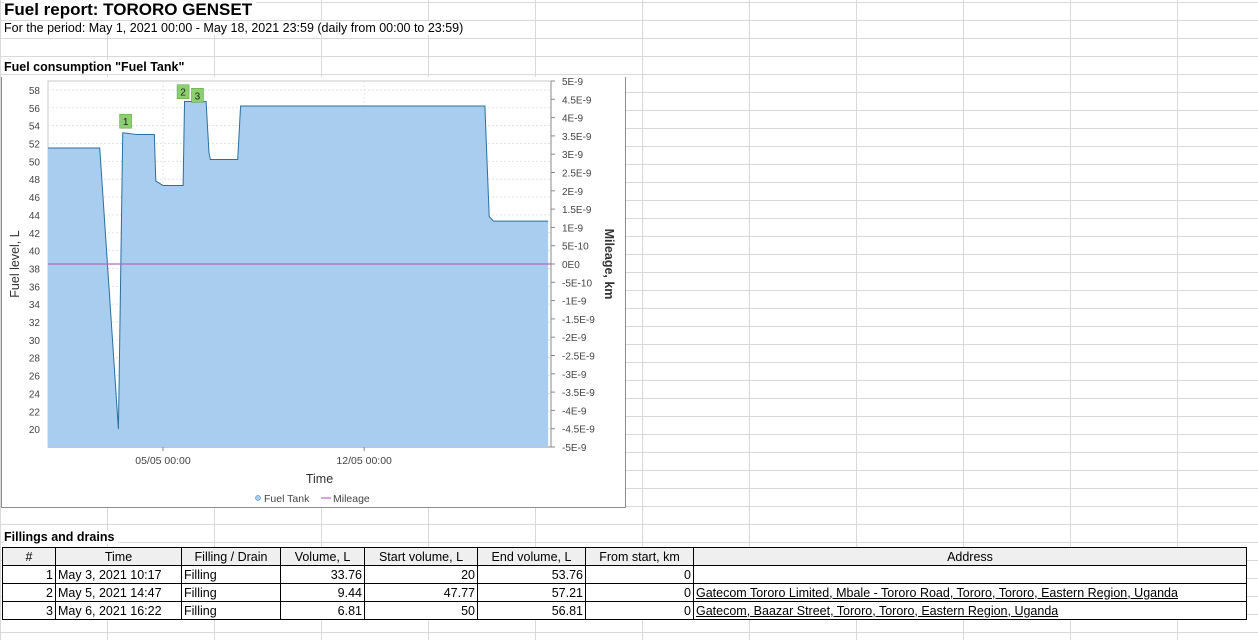 The height and width of the screenshot is (640, 1258). What do you see at coordinates (35, 323) in the screenshot?
I see `y-tick-label: 32` at bounding box center [35, 323].